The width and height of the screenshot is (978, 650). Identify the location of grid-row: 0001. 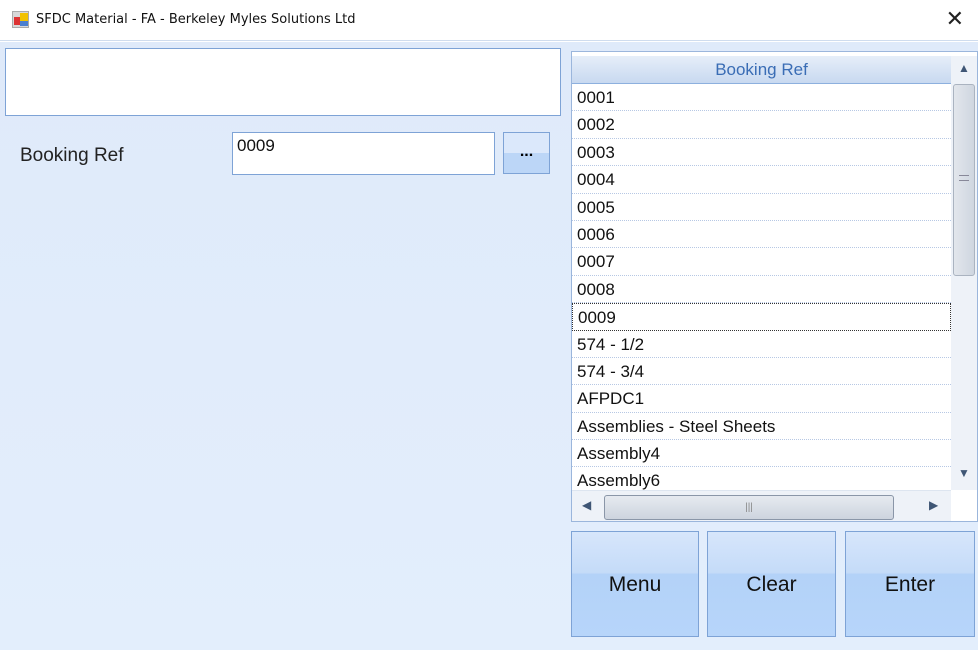
(761, 98).